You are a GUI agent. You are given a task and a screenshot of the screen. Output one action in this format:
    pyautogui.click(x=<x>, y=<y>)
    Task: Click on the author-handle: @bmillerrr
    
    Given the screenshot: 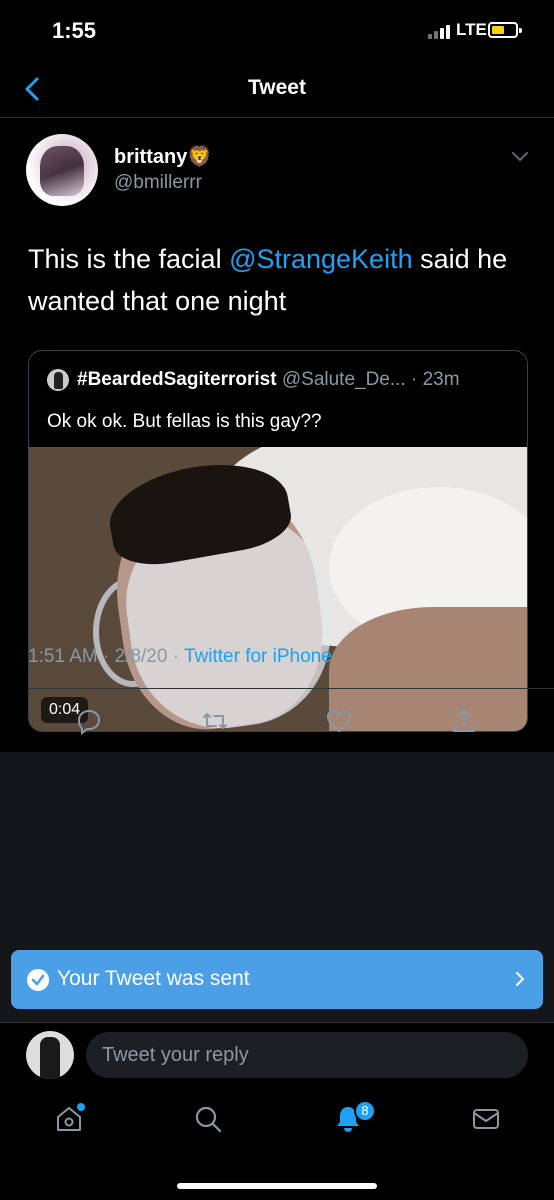 What is the action you would take?
    pyautogui.click(x=158, y=183)
    